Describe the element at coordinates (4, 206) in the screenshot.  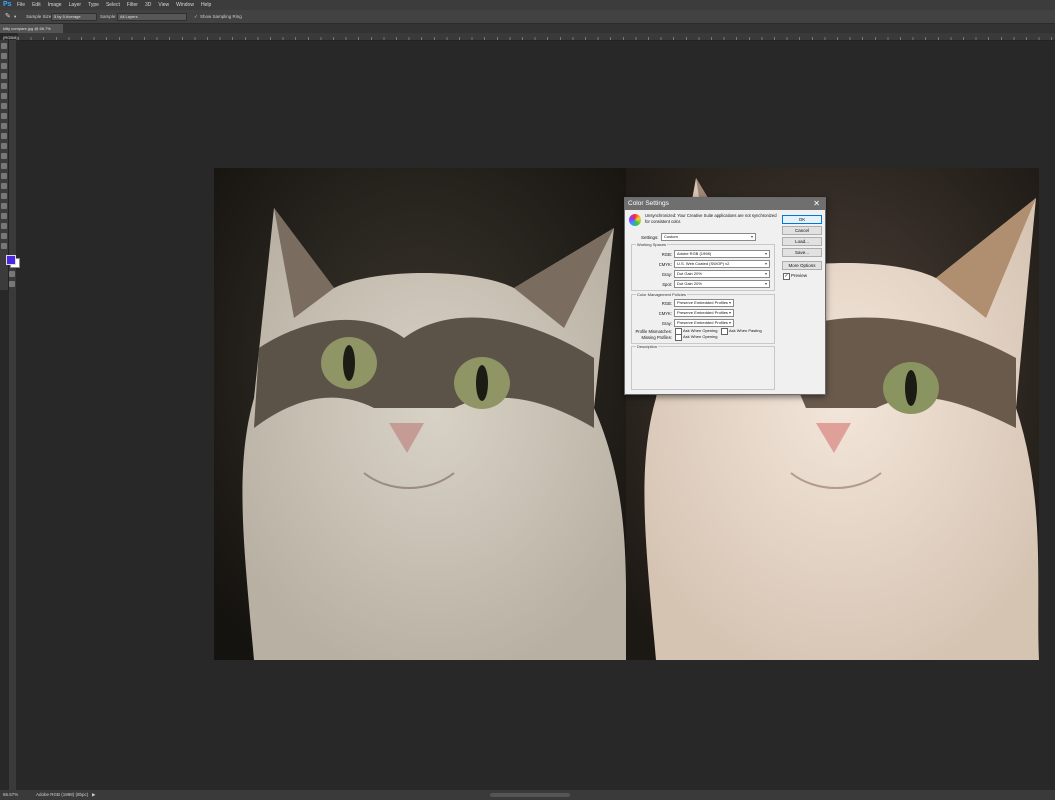
I see `path-selection-tool-icon` at that location.